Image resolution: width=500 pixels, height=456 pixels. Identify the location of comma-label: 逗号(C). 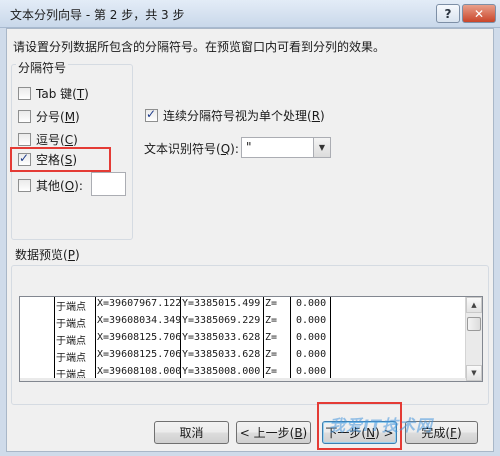
(57, 139).